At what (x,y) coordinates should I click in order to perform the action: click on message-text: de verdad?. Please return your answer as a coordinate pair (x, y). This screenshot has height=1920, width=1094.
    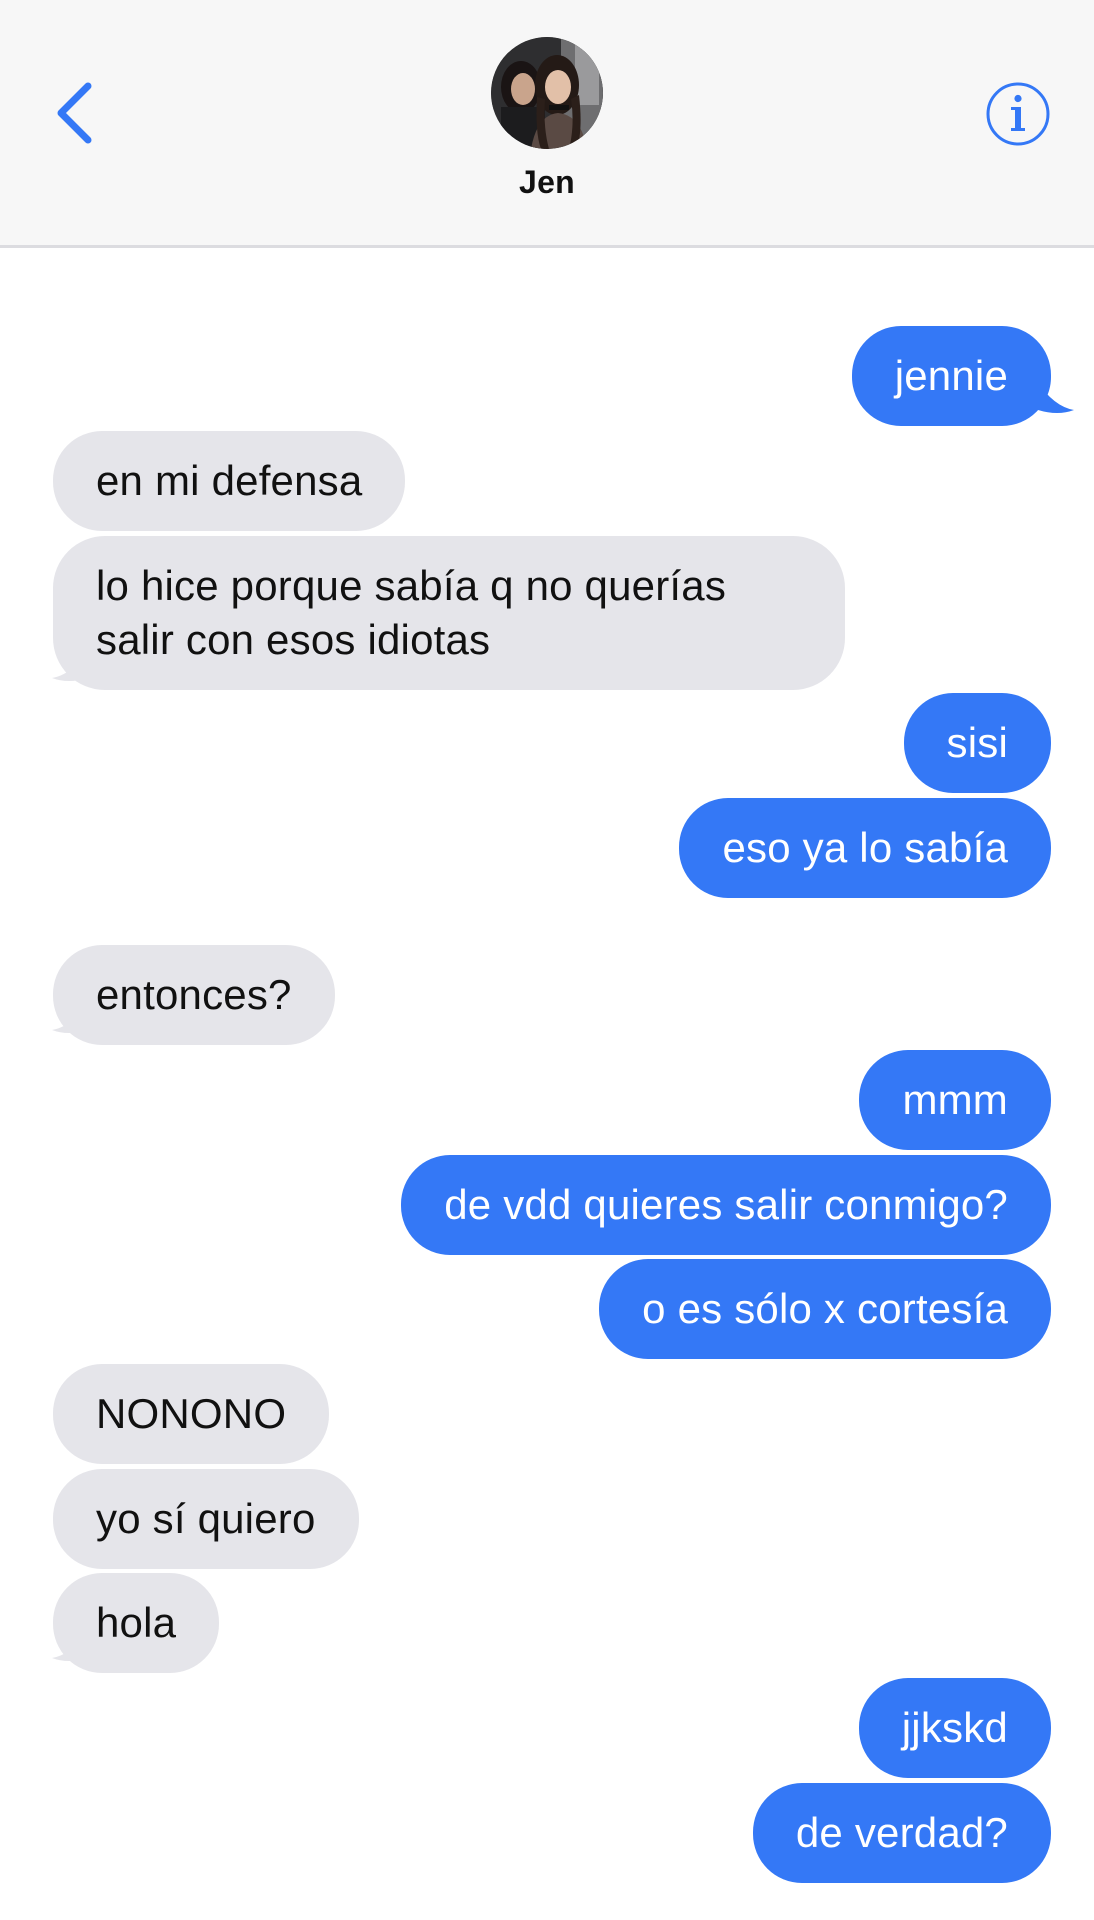
    Looking at the image, I should click on (901, 1832).